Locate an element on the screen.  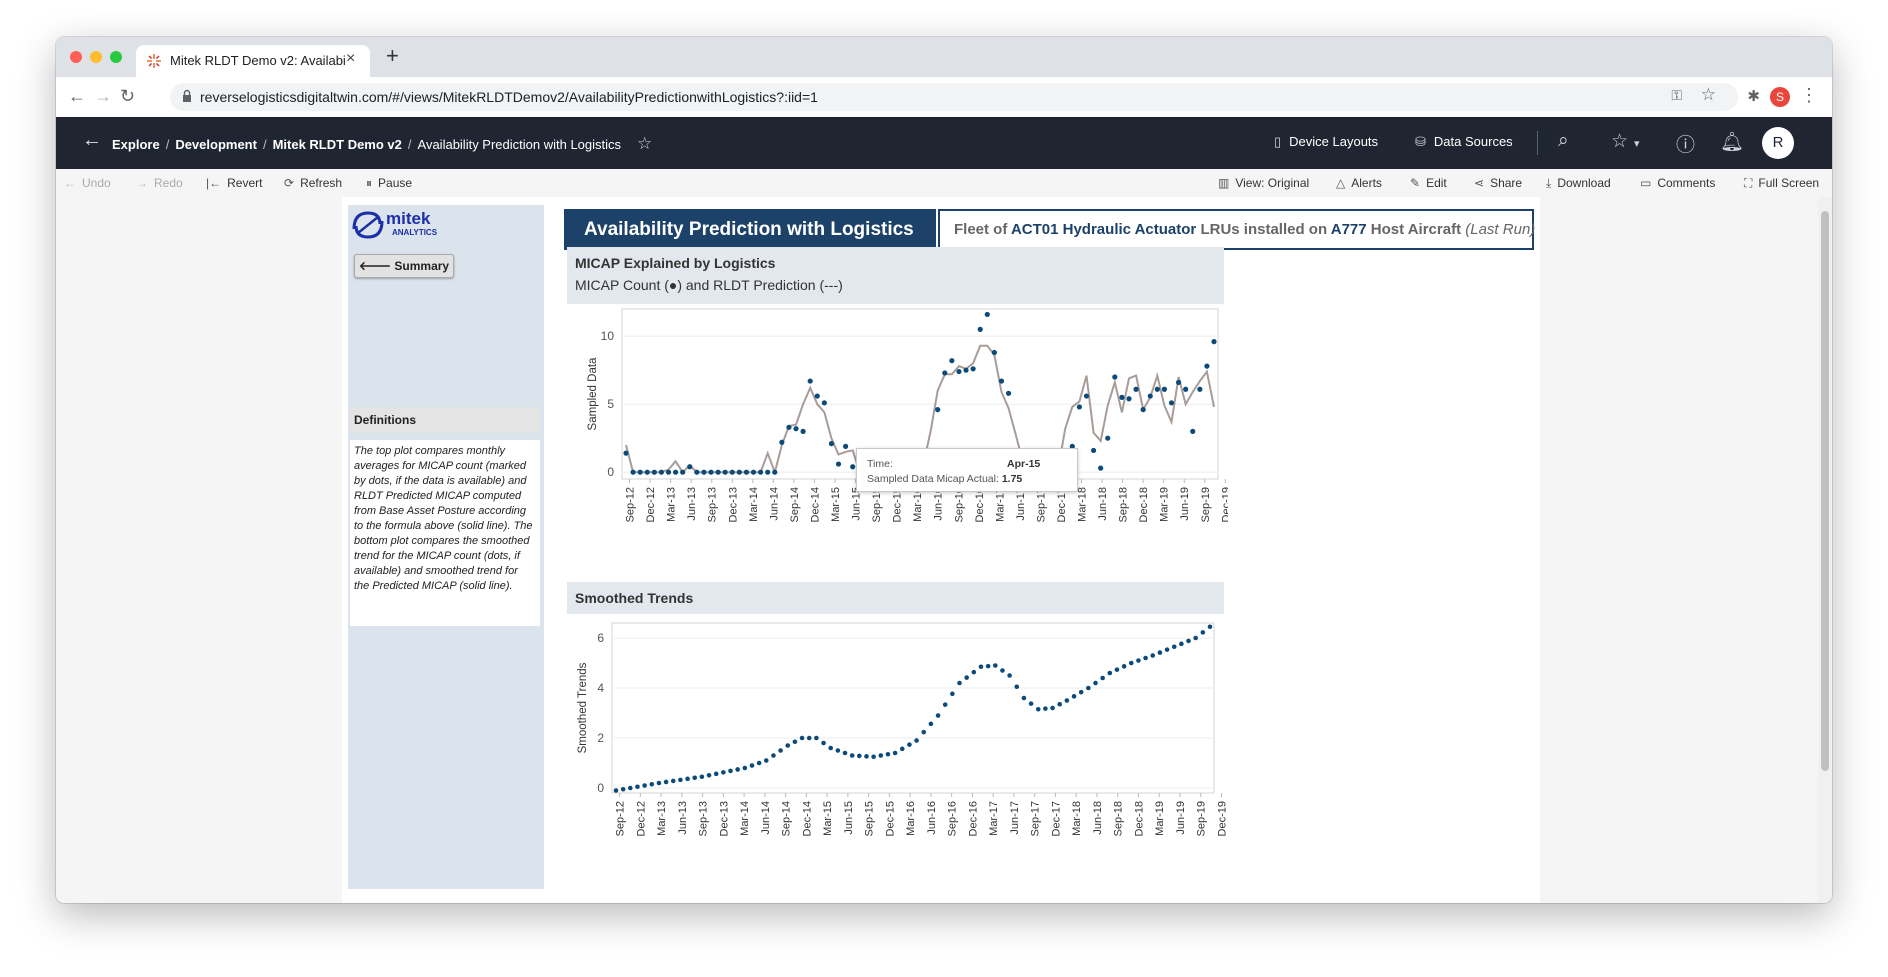
scrollbar-thumb is located at coordinates (1825, 491).